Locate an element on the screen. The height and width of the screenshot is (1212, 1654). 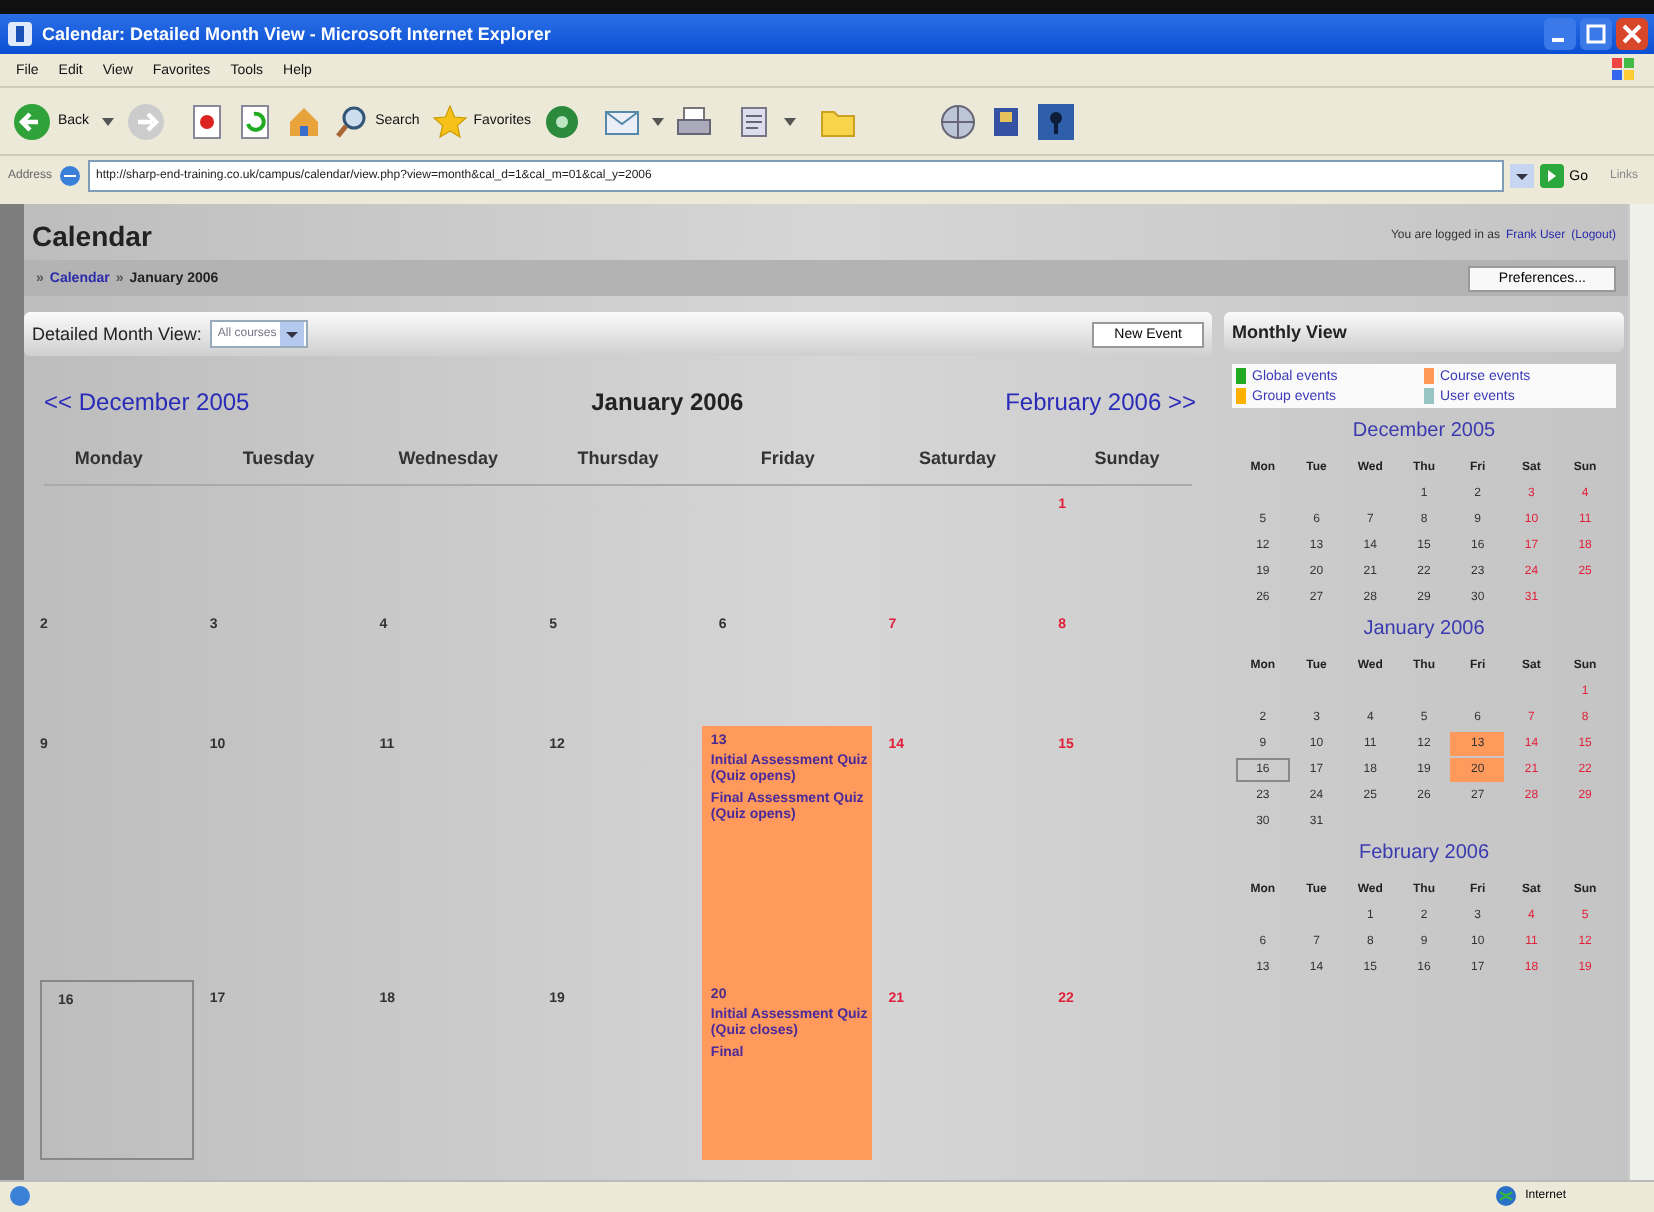
month-title: January 2006 is located at coordinates (667, 402).